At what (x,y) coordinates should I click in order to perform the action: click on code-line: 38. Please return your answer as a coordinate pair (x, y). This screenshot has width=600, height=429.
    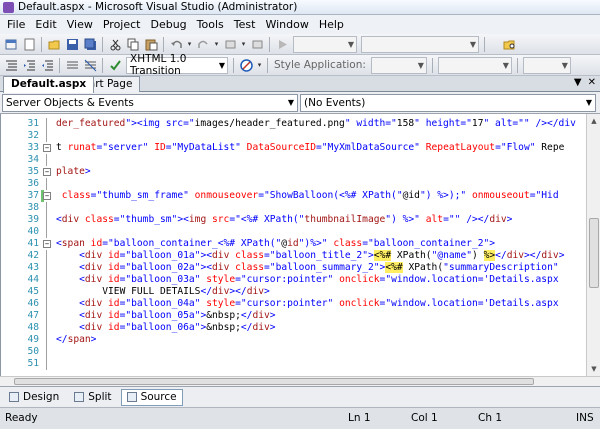
    Looking at the image, I should click on (294, 208).